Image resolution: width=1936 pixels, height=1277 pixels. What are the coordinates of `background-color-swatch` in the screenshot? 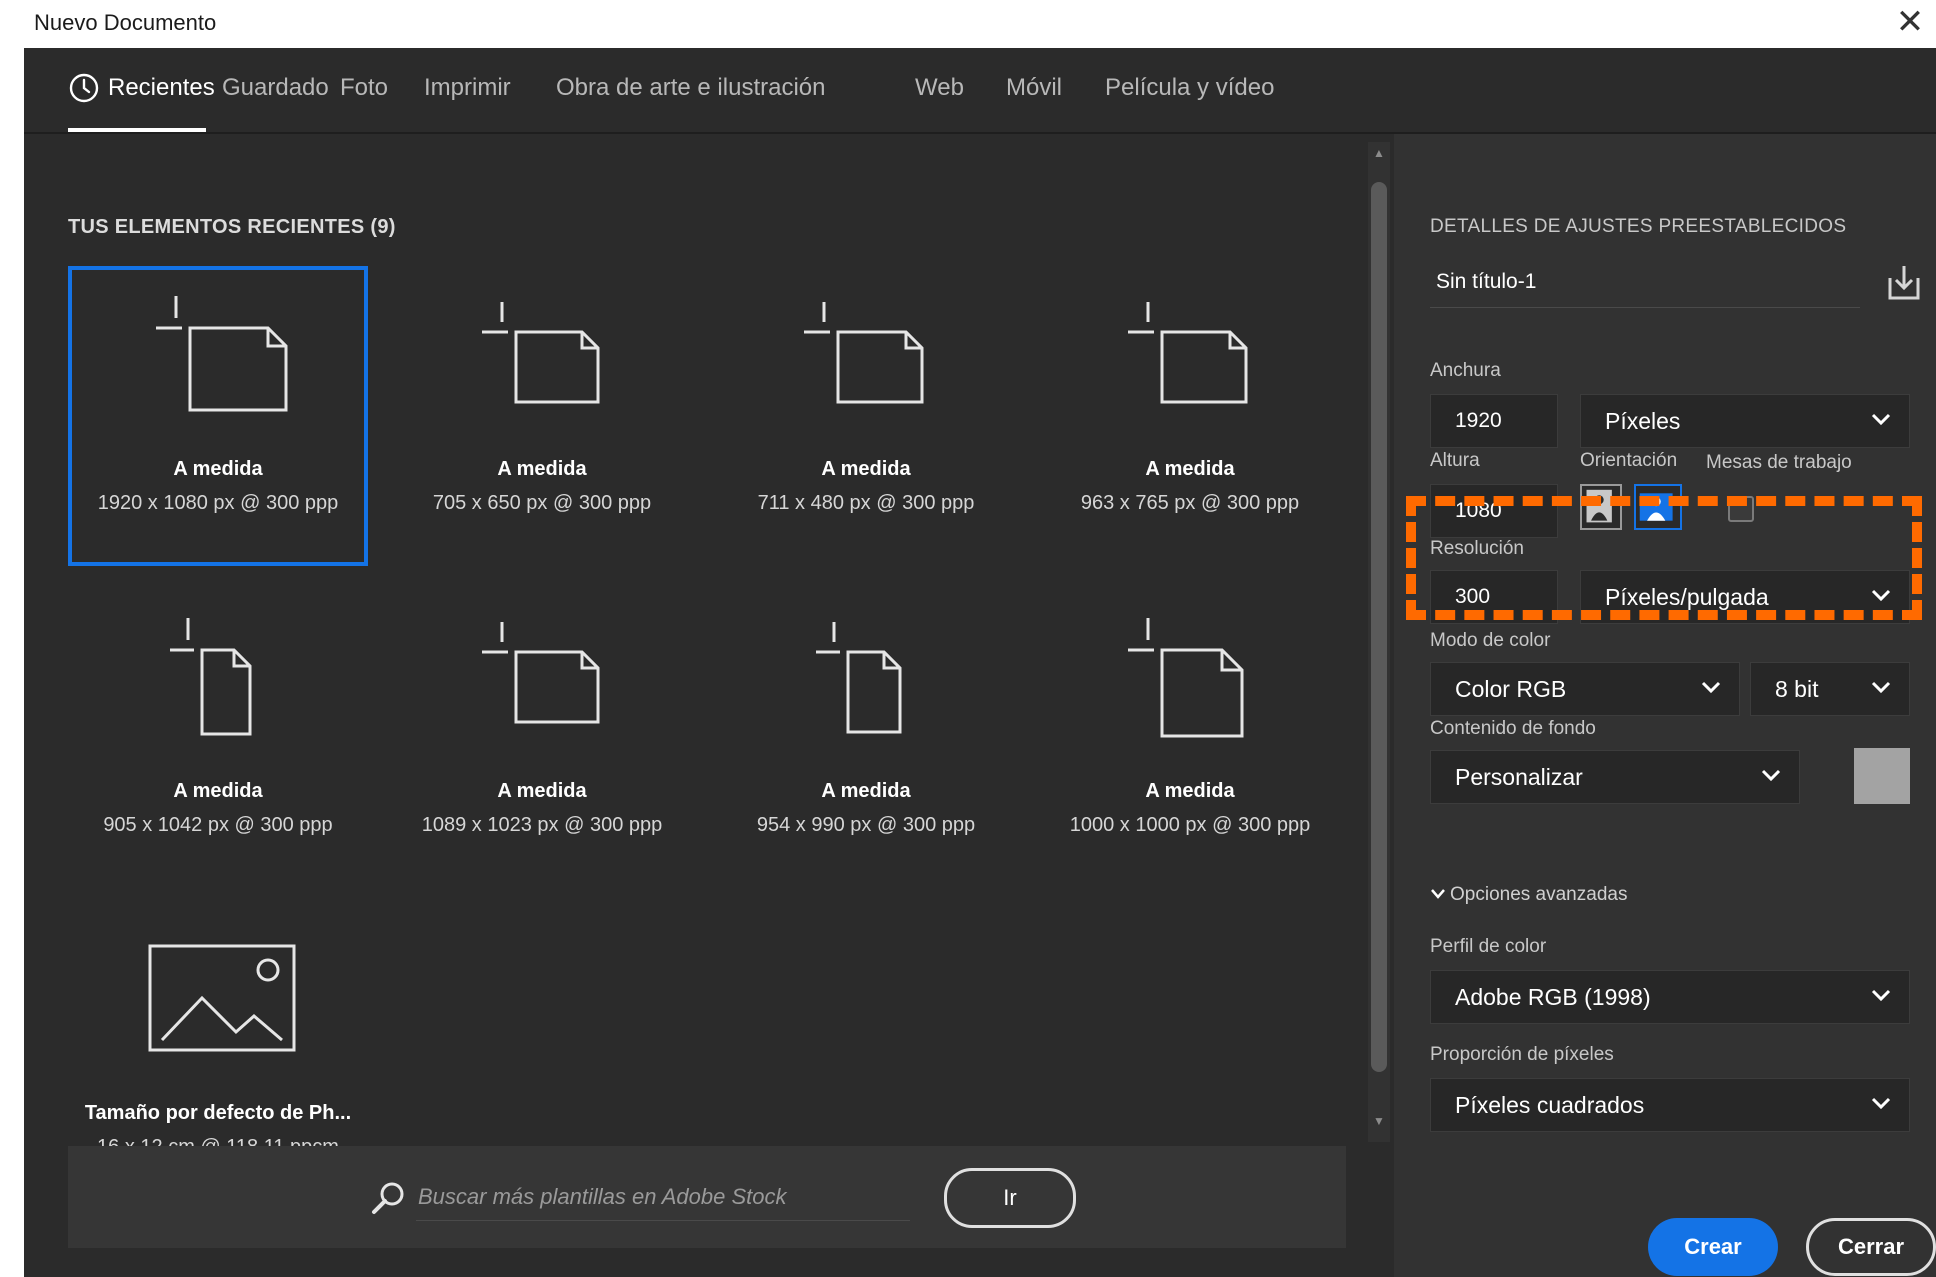 It's located at (1882, 776).